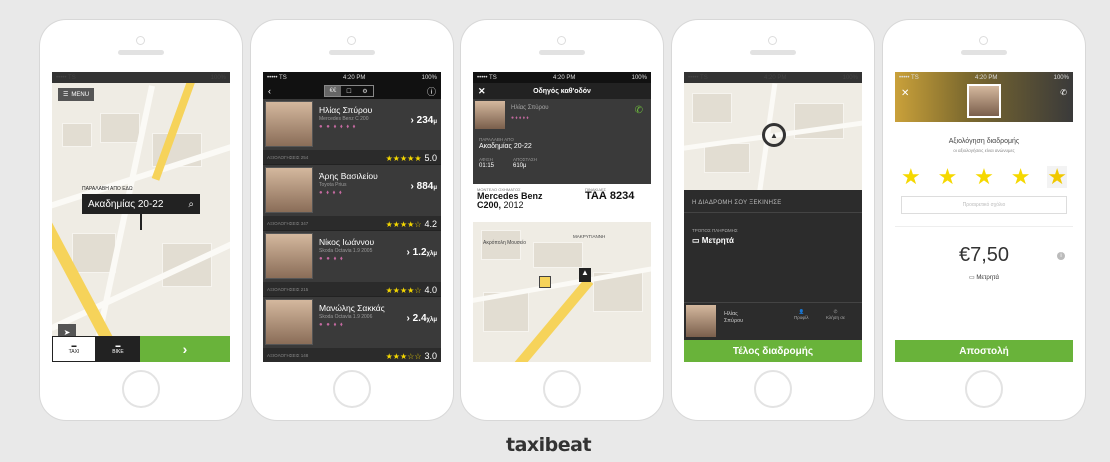 Image resolution: width=1110 pixels, height=462 pixels. Describe the element at coordinates (80, 94) in the screenshot. I see `menu-button-label: MENU` at that location.